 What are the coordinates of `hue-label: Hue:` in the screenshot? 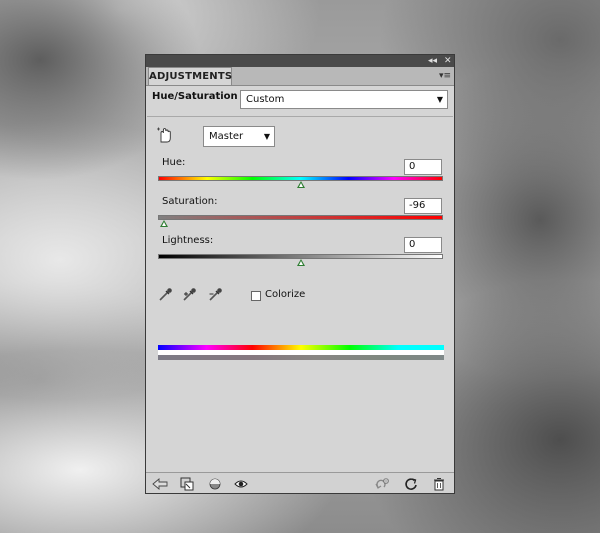 It's located at (174, 162).